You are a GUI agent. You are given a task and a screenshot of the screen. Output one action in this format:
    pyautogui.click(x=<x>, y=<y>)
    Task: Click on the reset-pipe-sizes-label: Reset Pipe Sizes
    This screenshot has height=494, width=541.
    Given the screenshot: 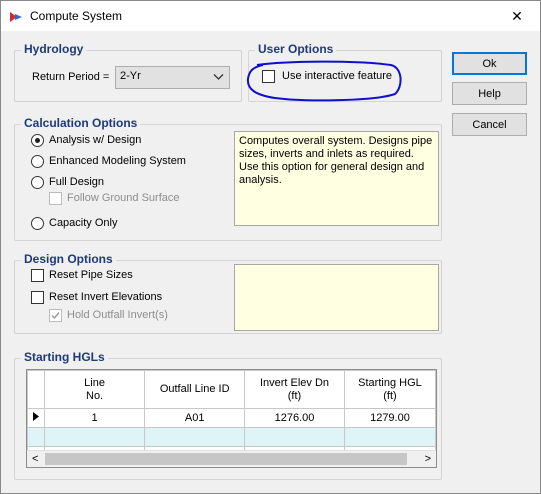 What is the action you would take?
    pyautogui.click(x=91, y=275)
    